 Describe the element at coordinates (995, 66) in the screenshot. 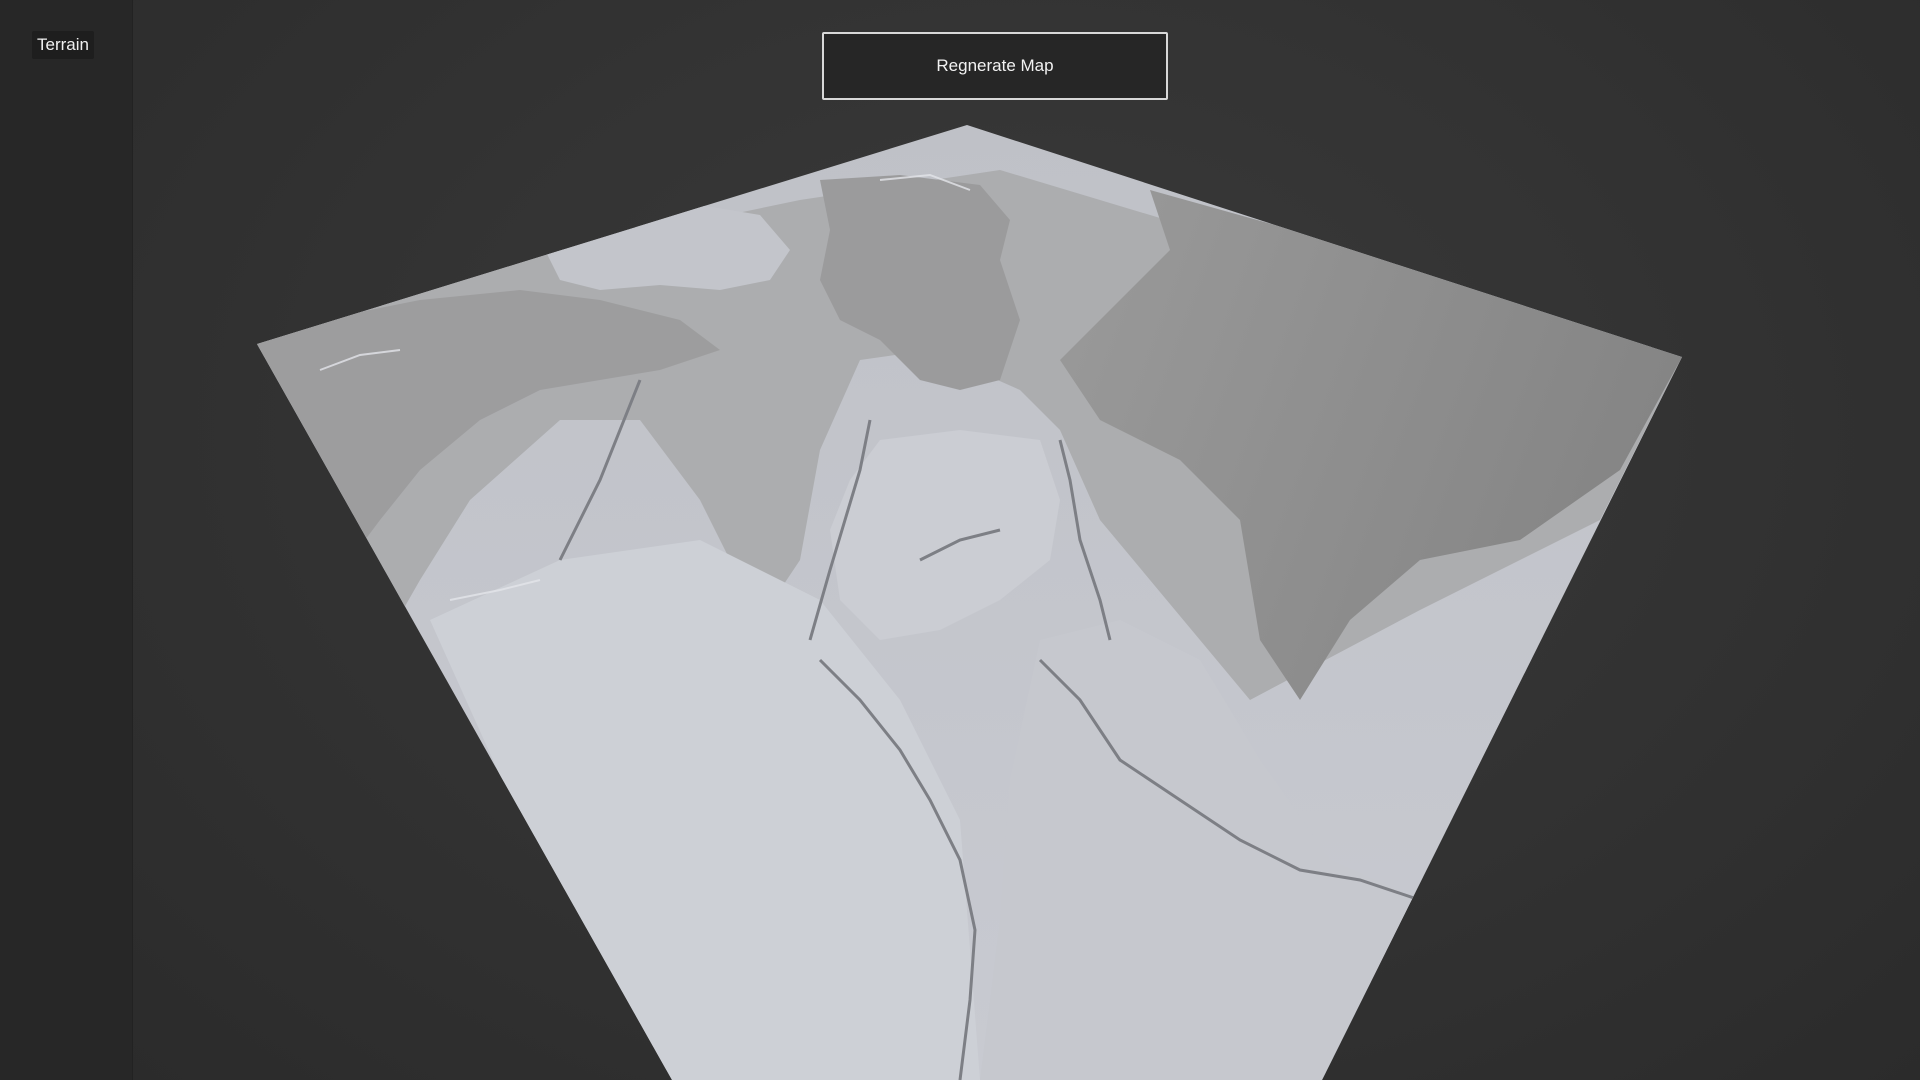

I see `regenerate-map-button: Regnerate Map` at that location.